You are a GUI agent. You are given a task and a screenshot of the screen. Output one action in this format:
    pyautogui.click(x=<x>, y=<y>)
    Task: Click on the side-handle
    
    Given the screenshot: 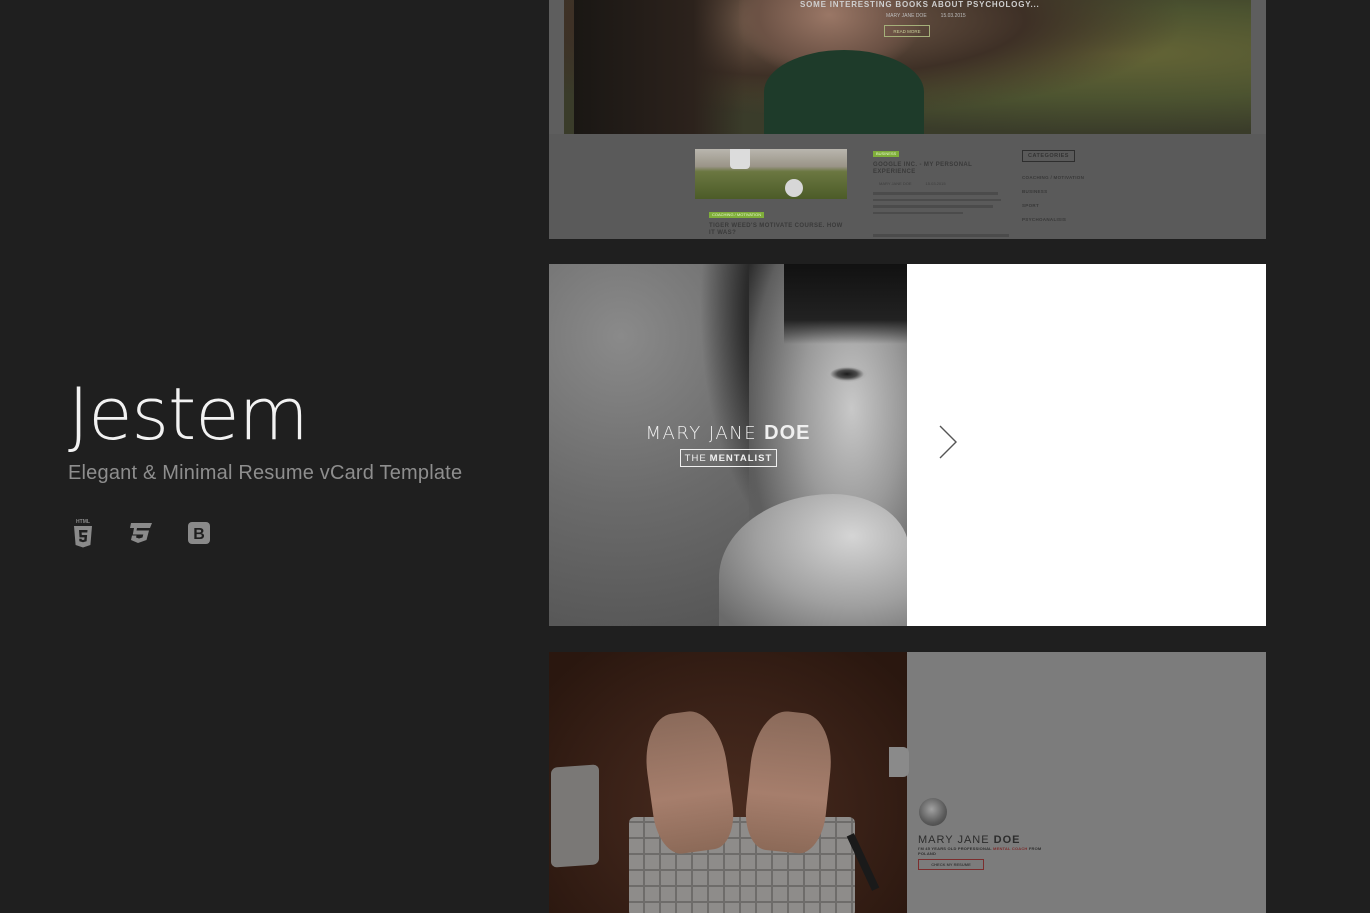 What is the action you would take?
    pyautogui.click(x=899, y=762)
    